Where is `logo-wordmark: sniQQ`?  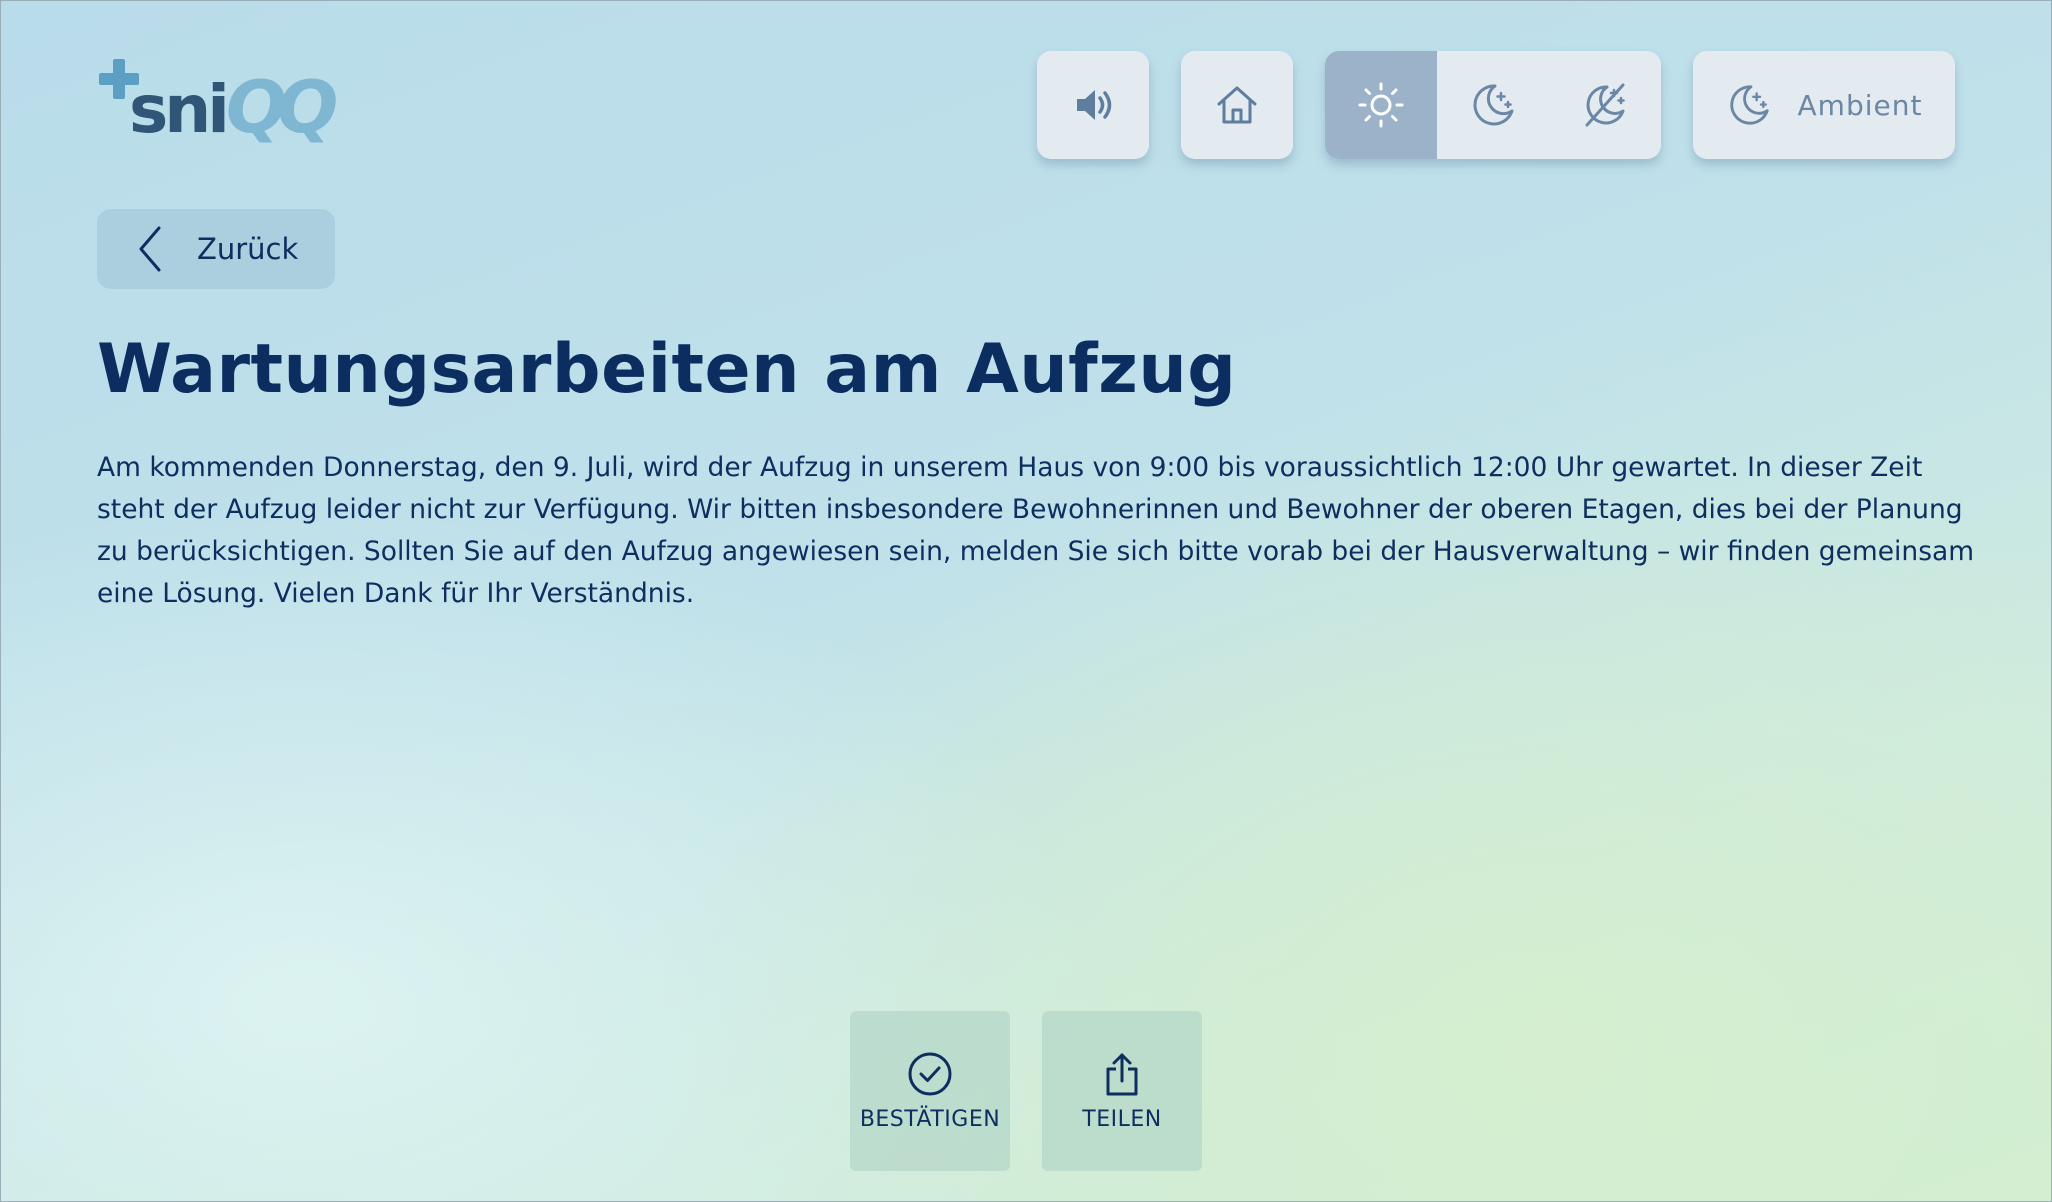
logo-wordmark: sniQQ is located at coordinates (233, 107).